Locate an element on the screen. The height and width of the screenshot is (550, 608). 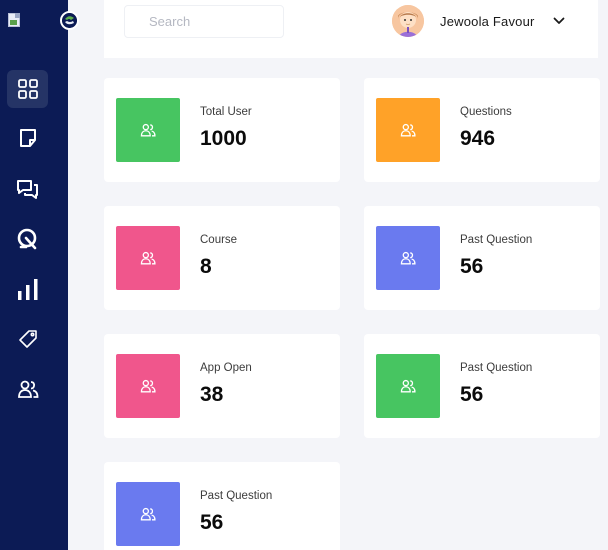
bar-chart-icon is located at coordinates (27, 289).